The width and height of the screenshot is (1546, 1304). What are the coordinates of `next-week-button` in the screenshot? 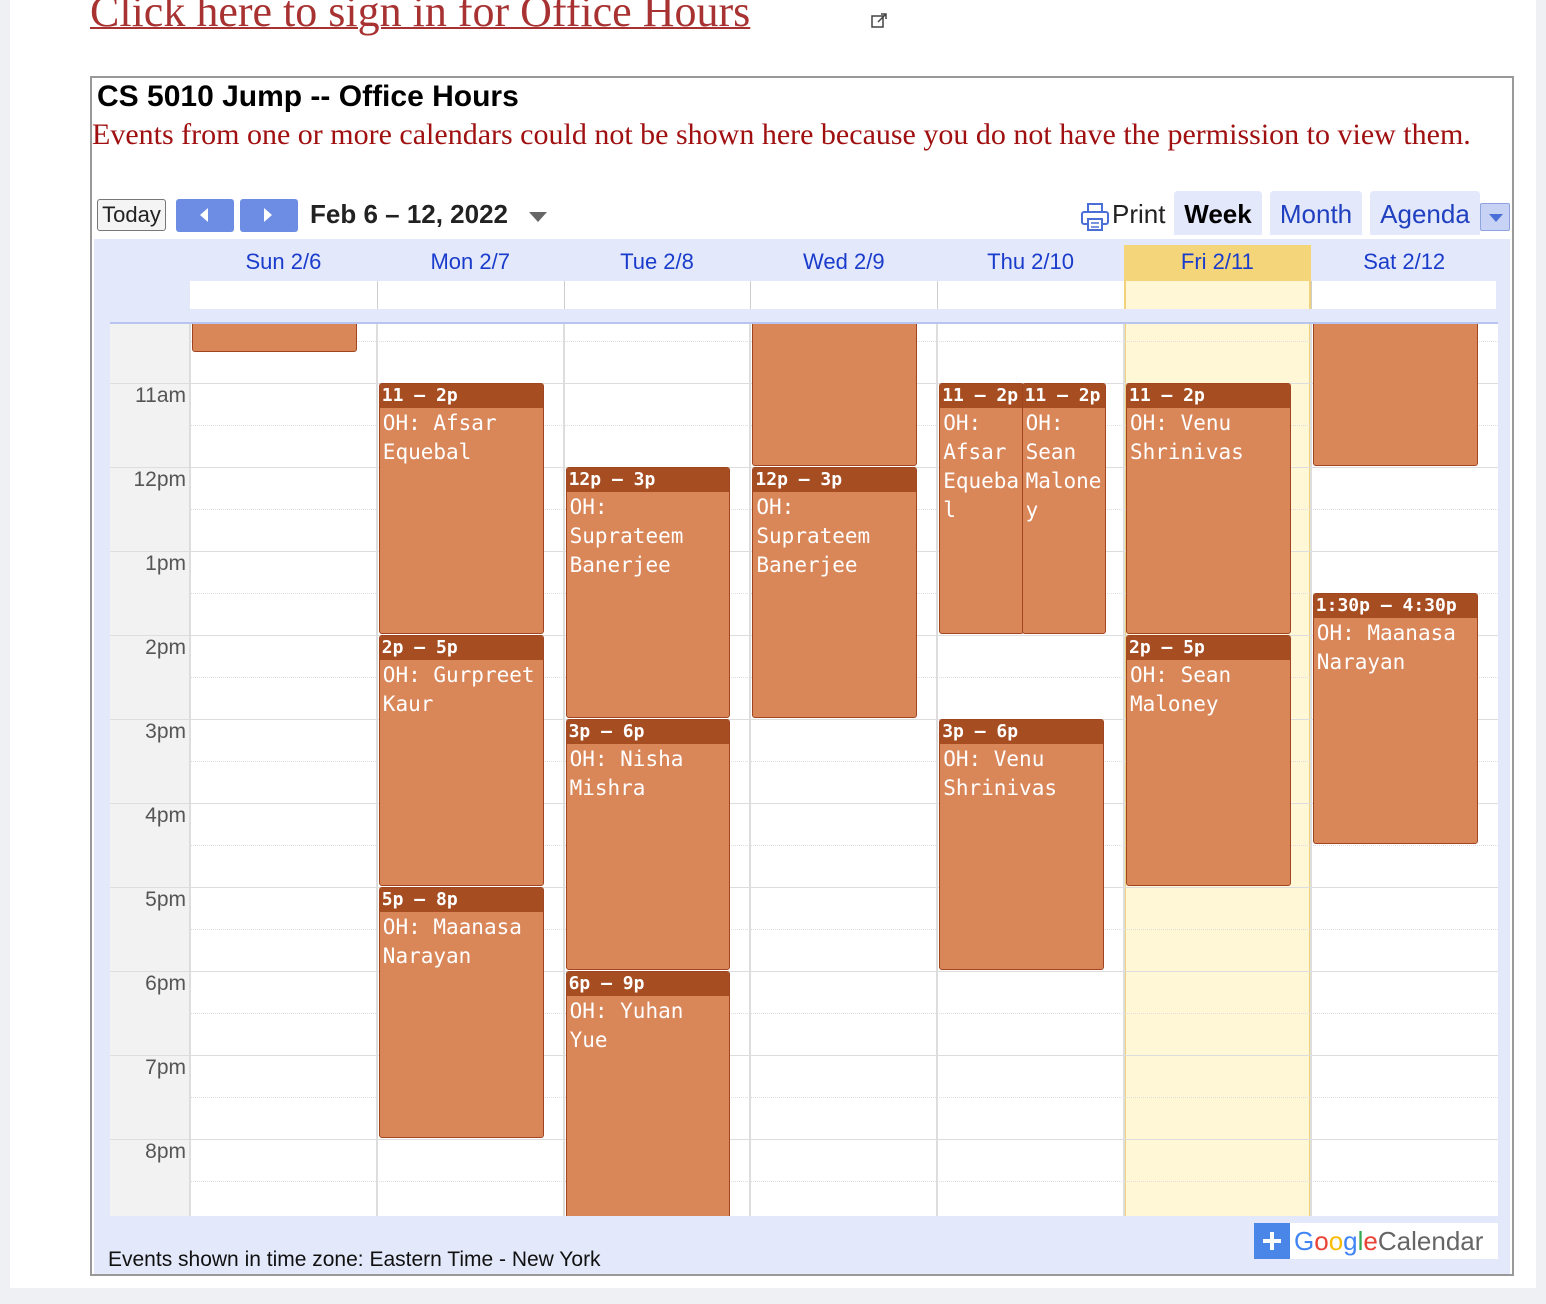 It's located at (269, 215).